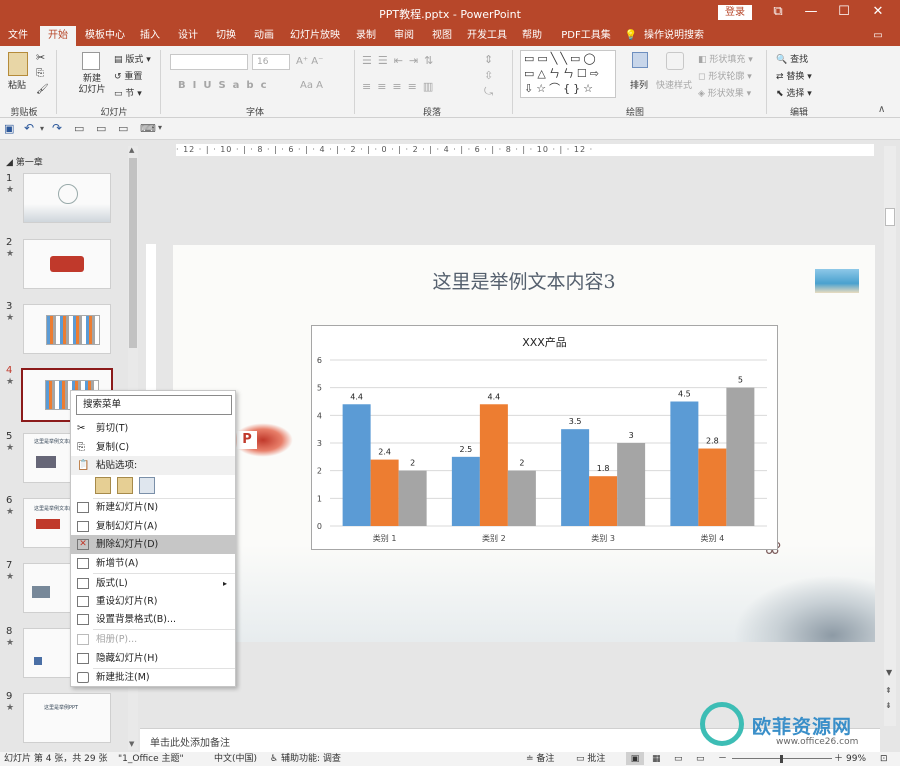  What do you see at coordinates (226, 36) in the screenshot?
I see `tab-transitions: 切换` at bounding box center [226, 36].